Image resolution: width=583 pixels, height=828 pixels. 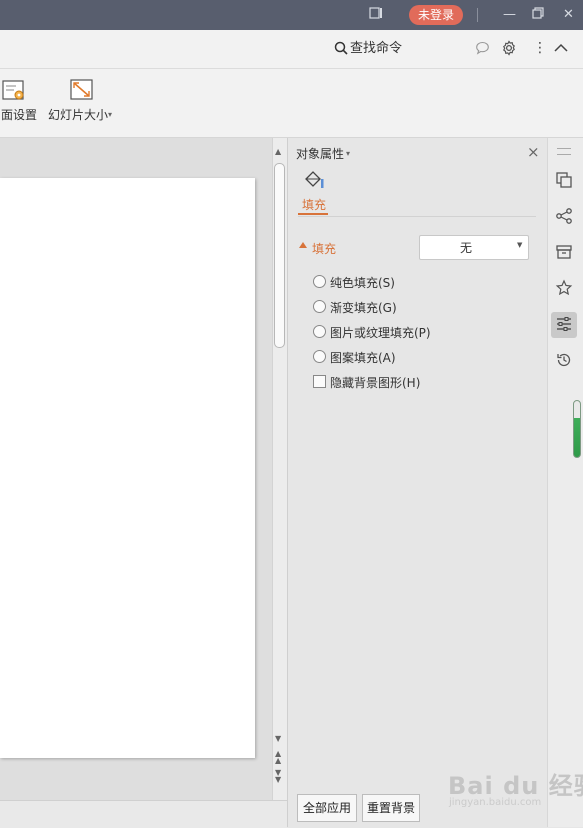 I want to click on apply-all-button: 全部应用, so click(x=327, y=808).